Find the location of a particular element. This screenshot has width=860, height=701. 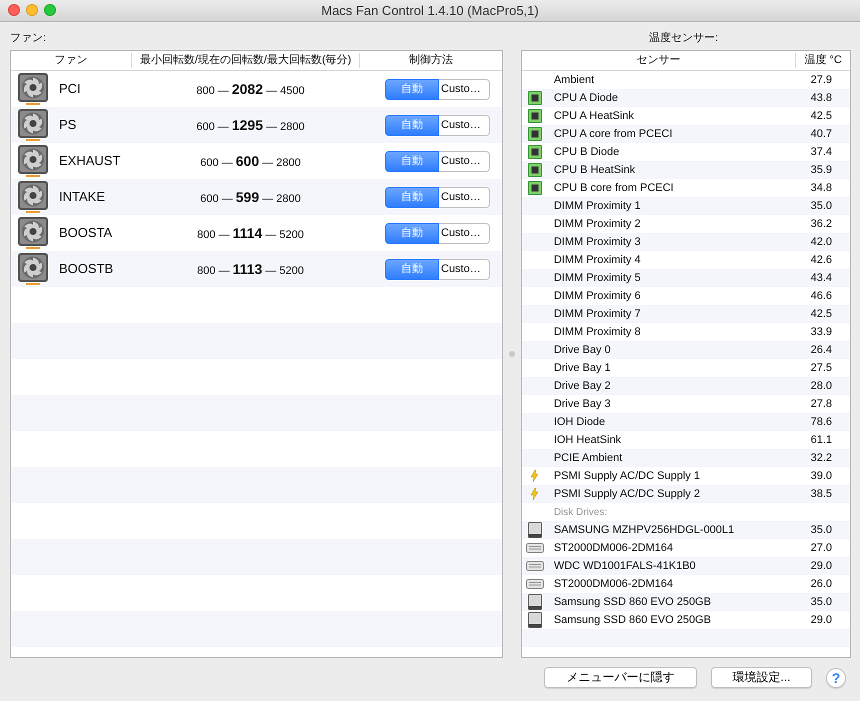

temperature-value: 61.1 is located at coordinates (821, 440).